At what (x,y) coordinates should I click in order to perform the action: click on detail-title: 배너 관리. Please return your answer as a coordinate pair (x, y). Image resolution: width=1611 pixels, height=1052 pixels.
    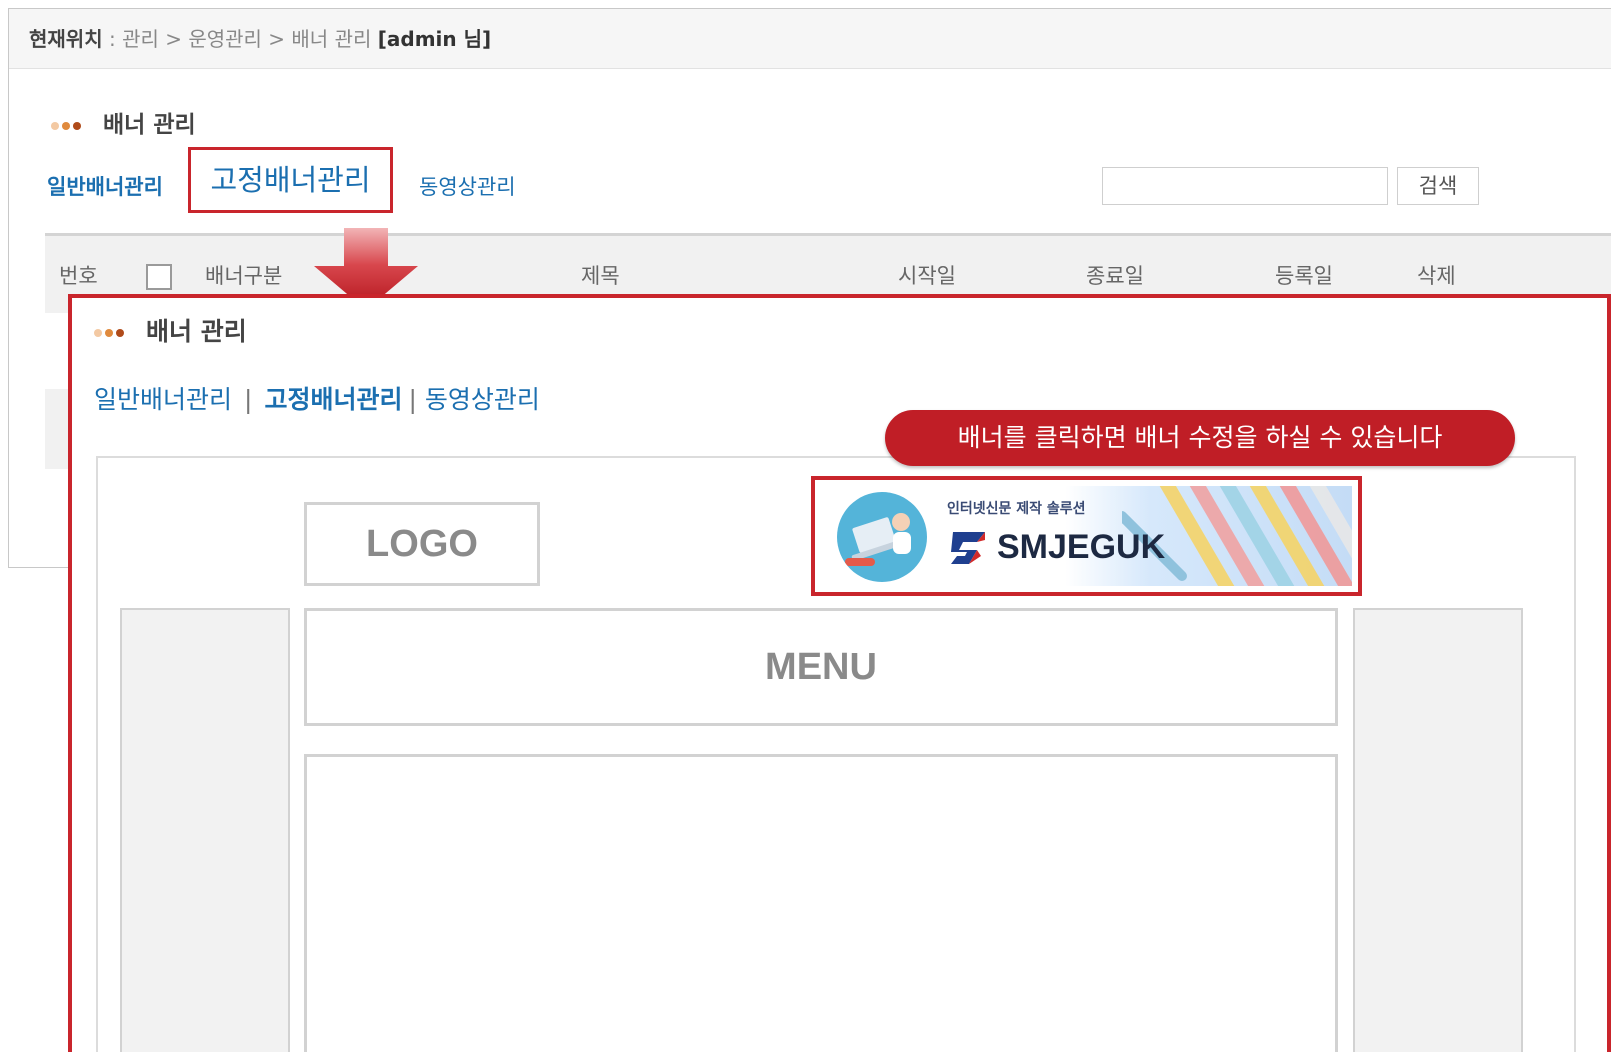
    Looking at the image, I should click on (170, 330).